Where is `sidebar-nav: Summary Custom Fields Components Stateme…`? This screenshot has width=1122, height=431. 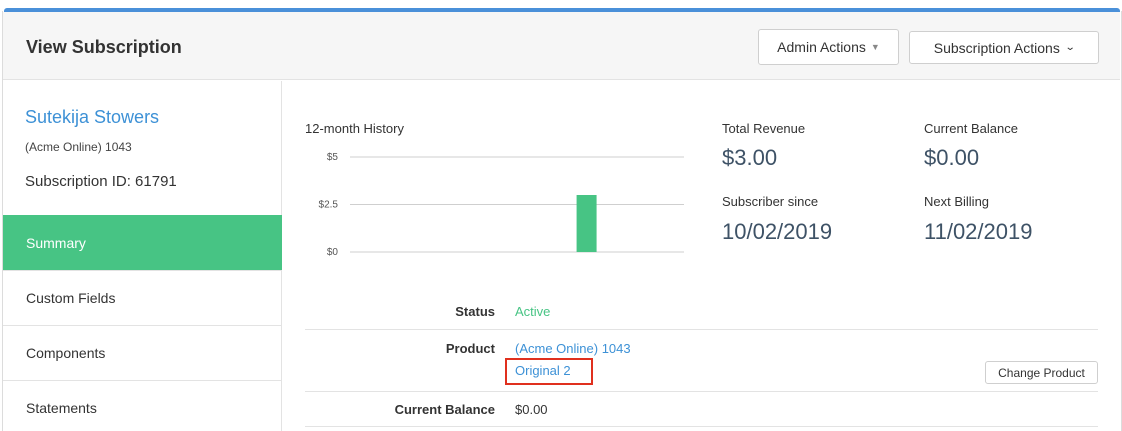
sidebar-nav: Summary Custom Fields Components Stateme… is located at coordinates (142, 323).